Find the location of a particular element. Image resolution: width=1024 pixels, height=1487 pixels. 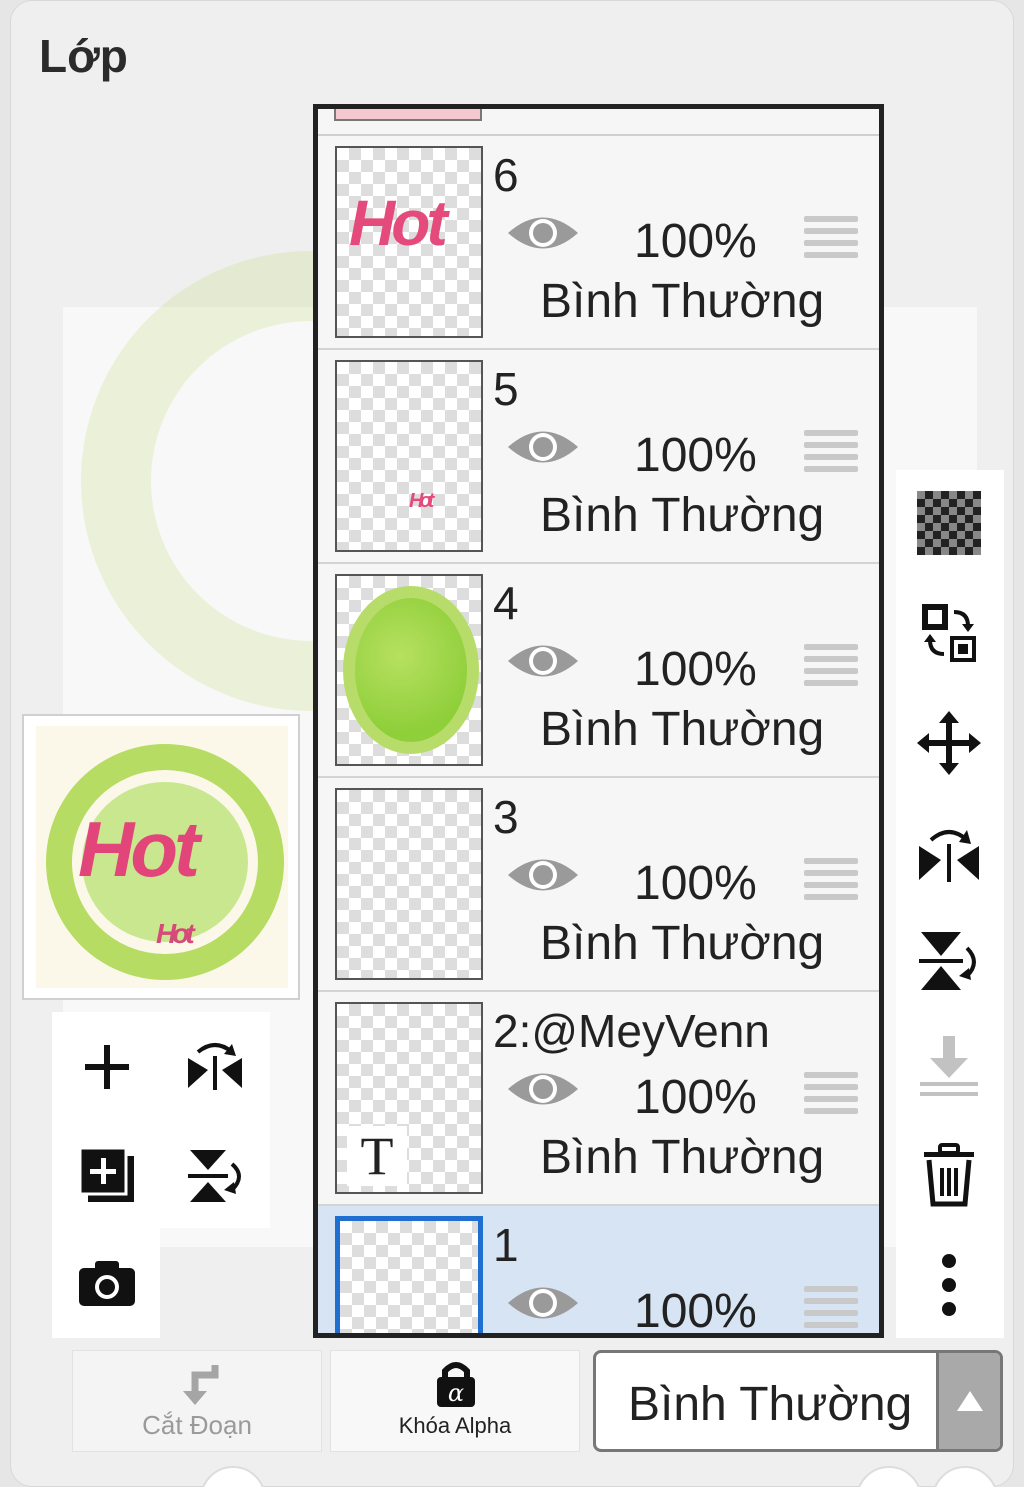

layer-row-6: Hot 6 100% Bình Thường is located at coordinates (598, 243).